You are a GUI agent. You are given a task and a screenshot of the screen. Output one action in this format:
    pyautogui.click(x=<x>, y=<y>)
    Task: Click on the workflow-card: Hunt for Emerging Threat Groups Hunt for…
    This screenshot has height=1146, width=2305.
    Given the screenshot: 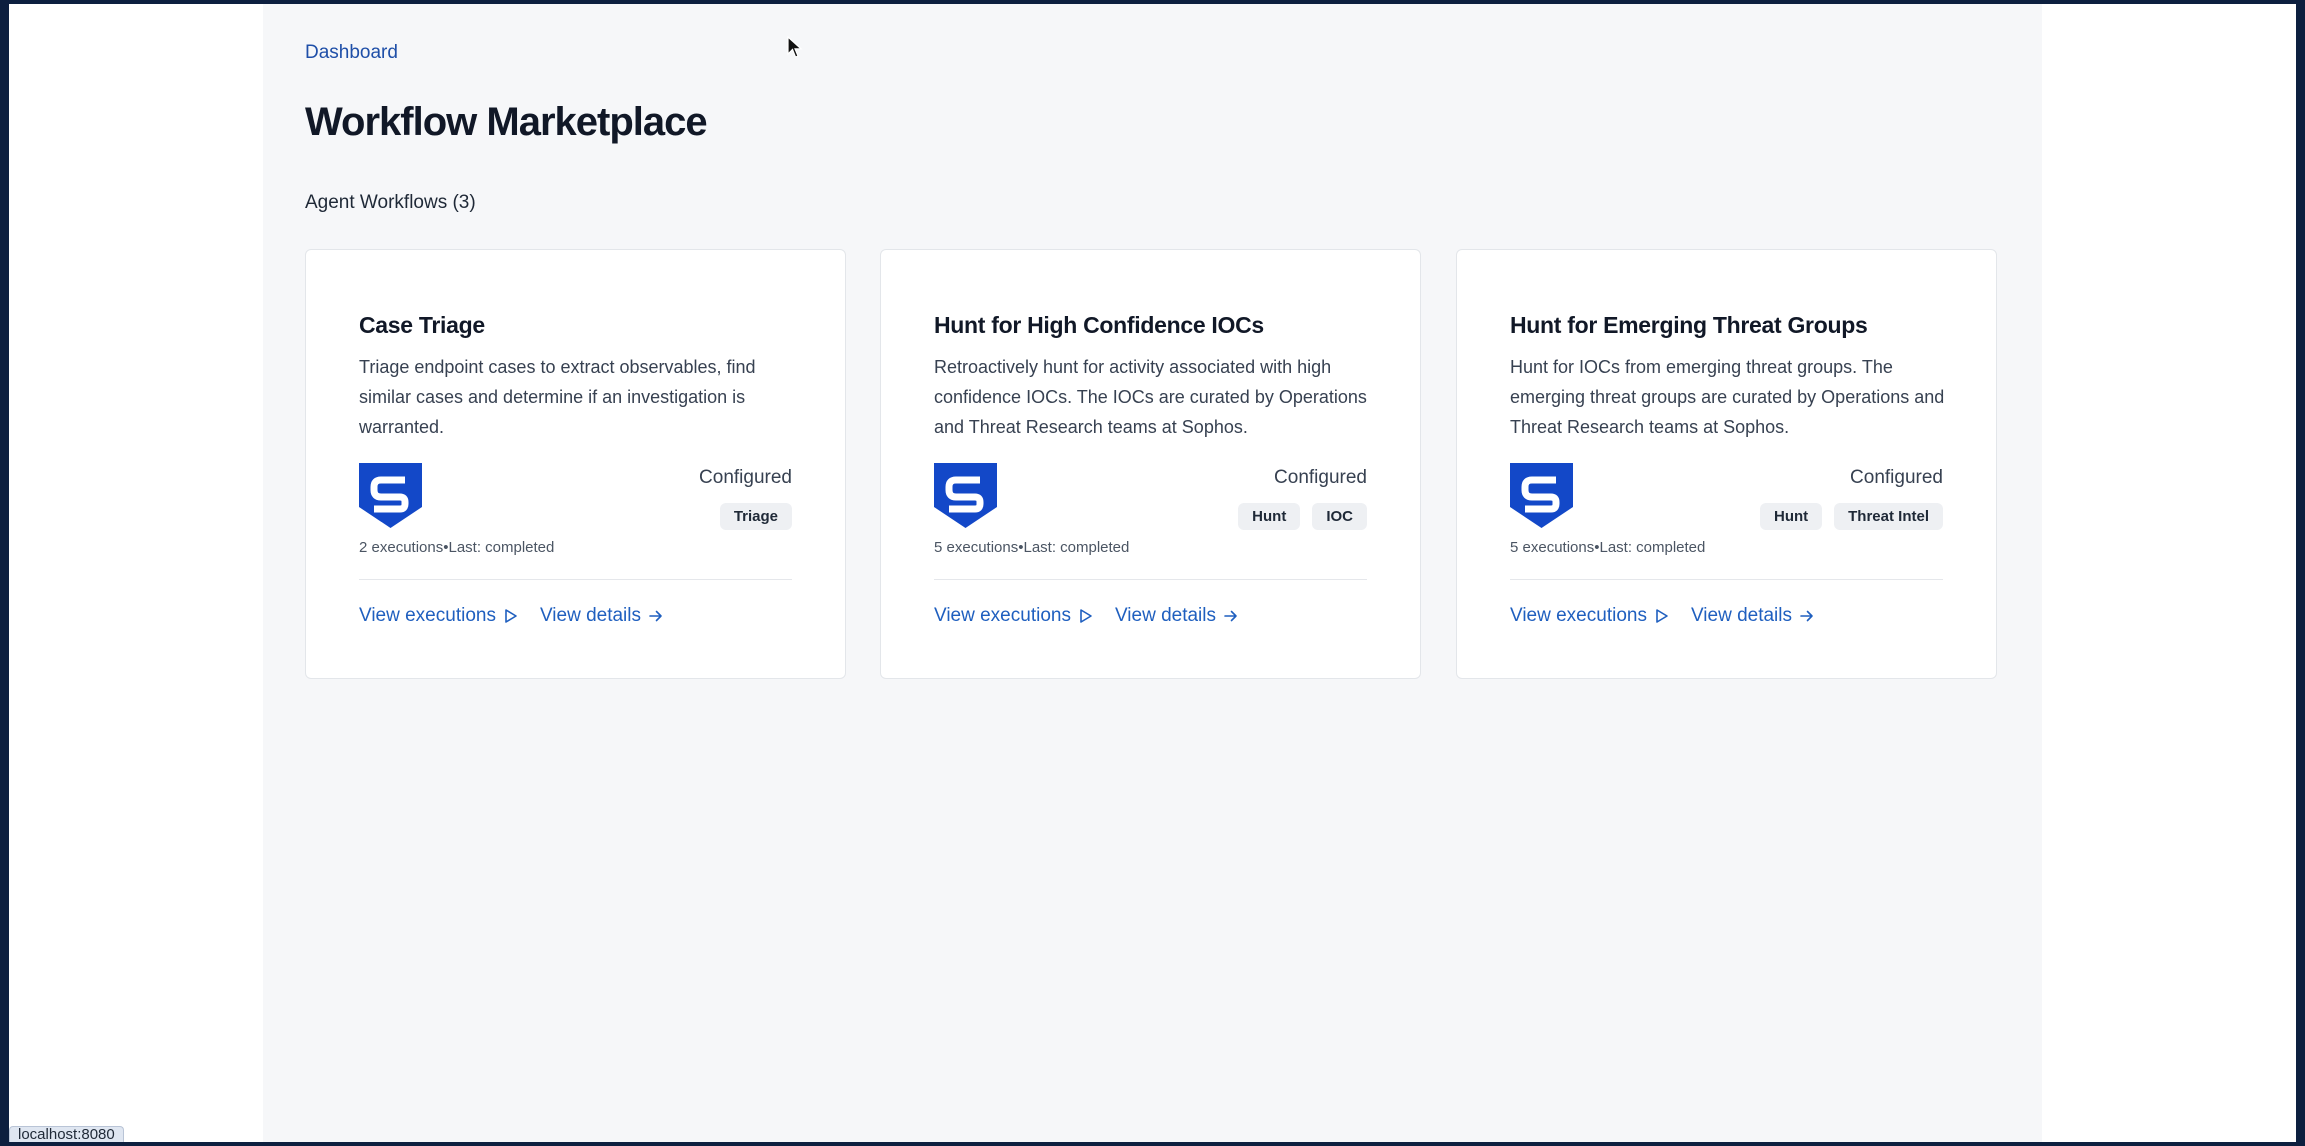 What is the action you would take?
    pyautogui.click(x=1726, y=464)
    